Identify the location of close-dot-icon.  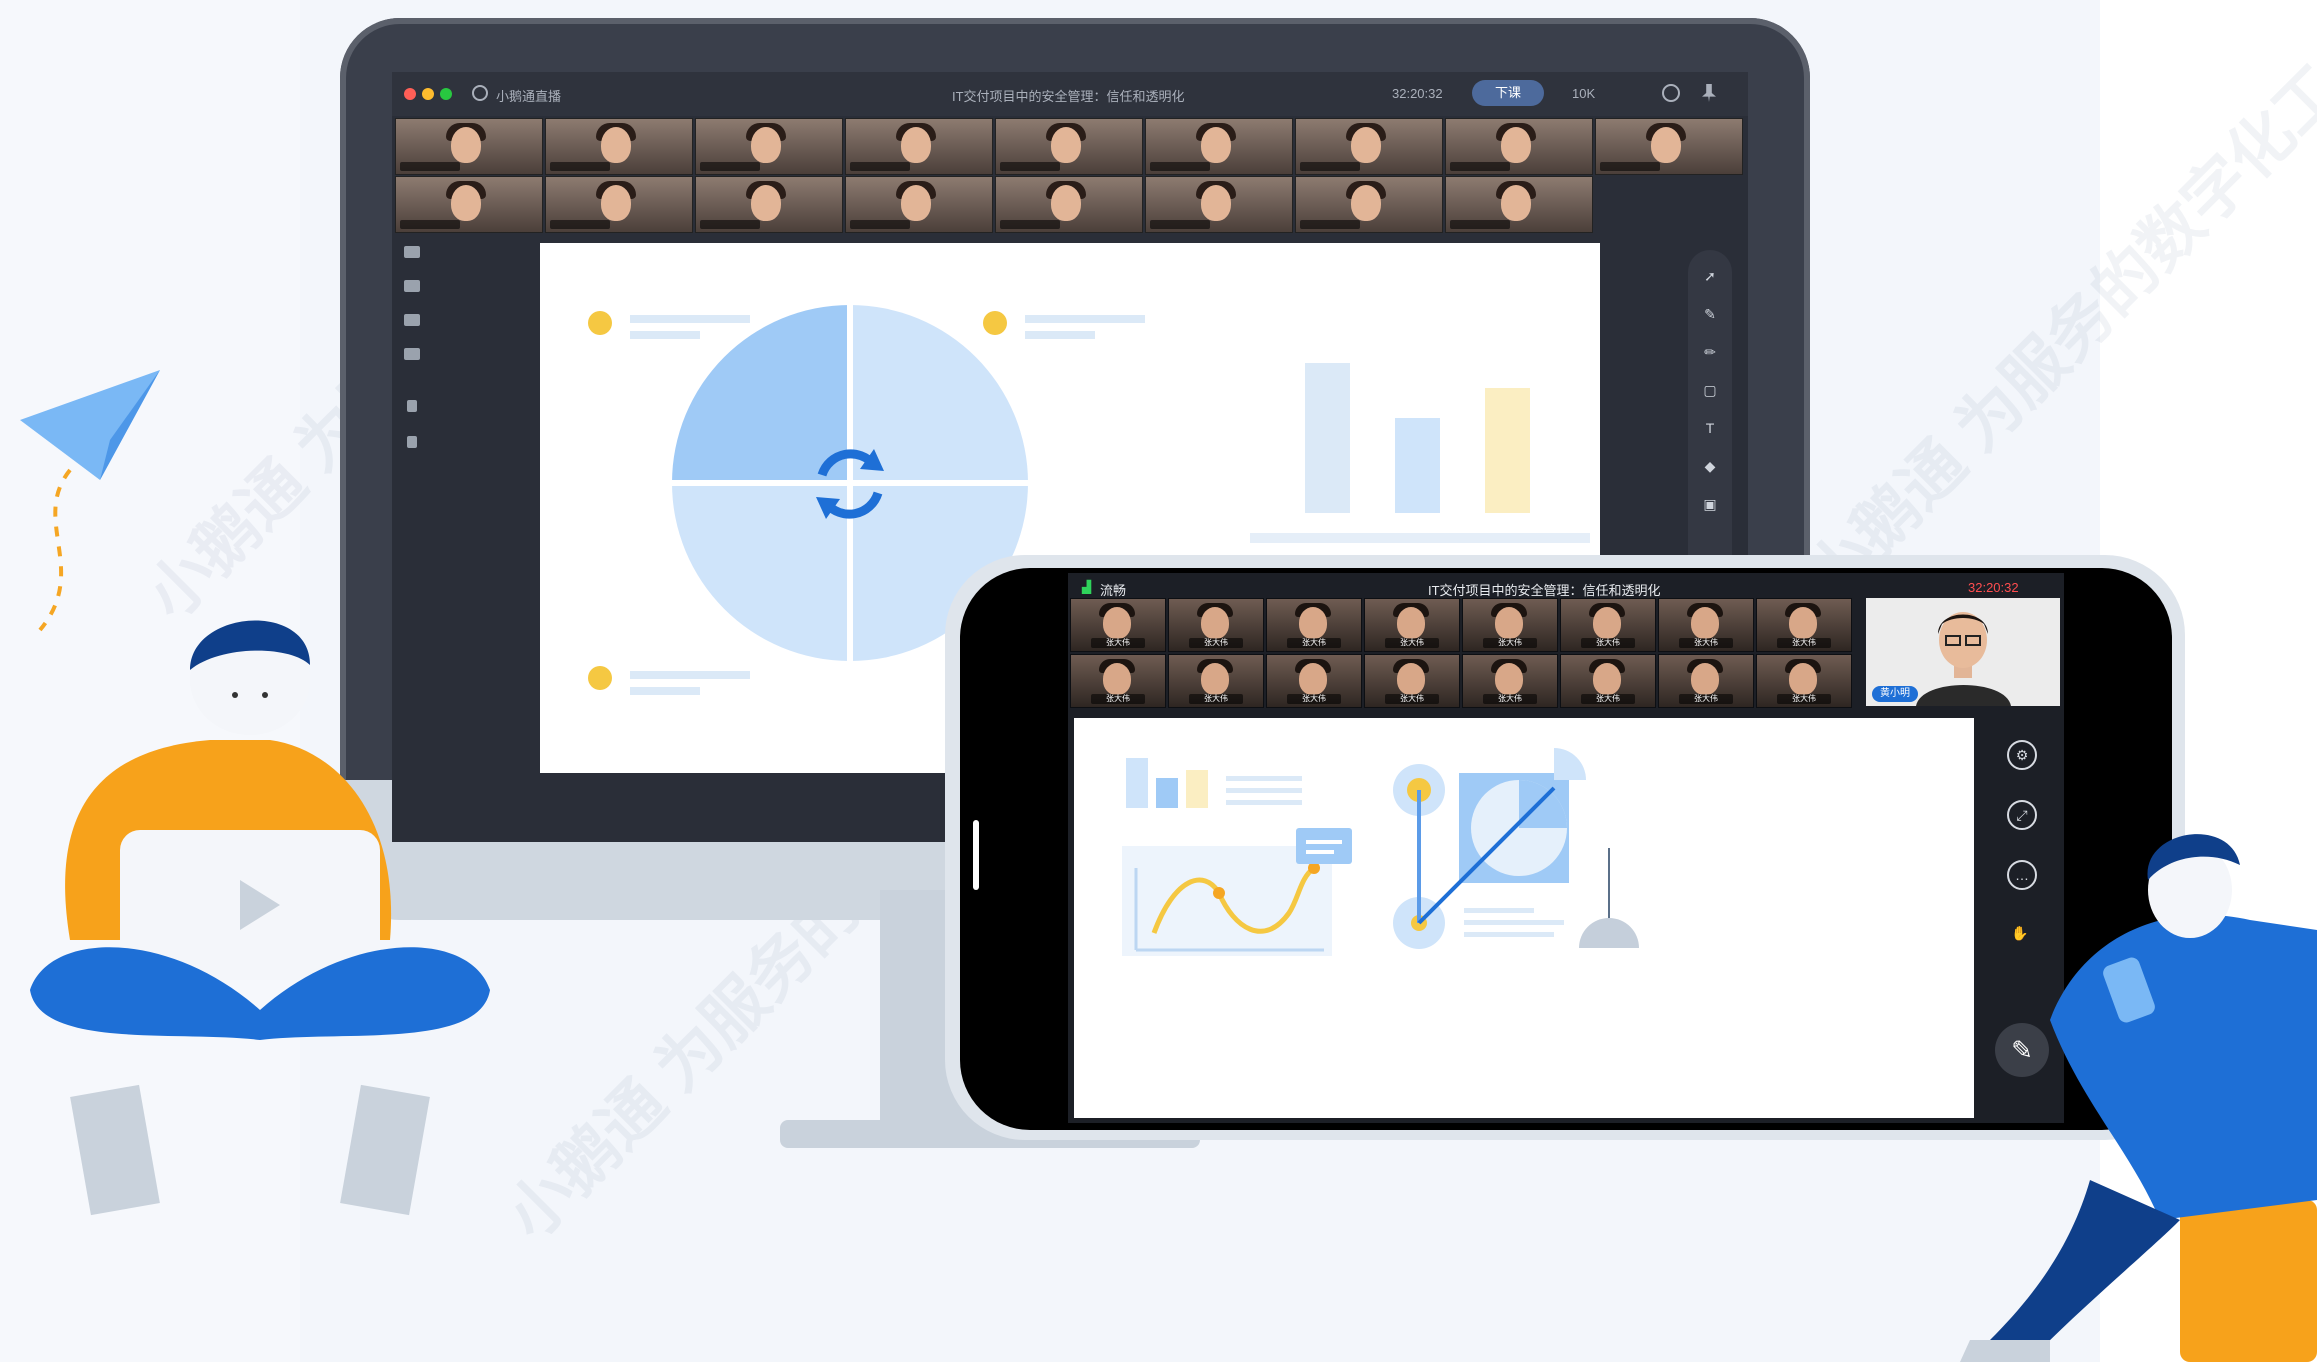
(410, 94).